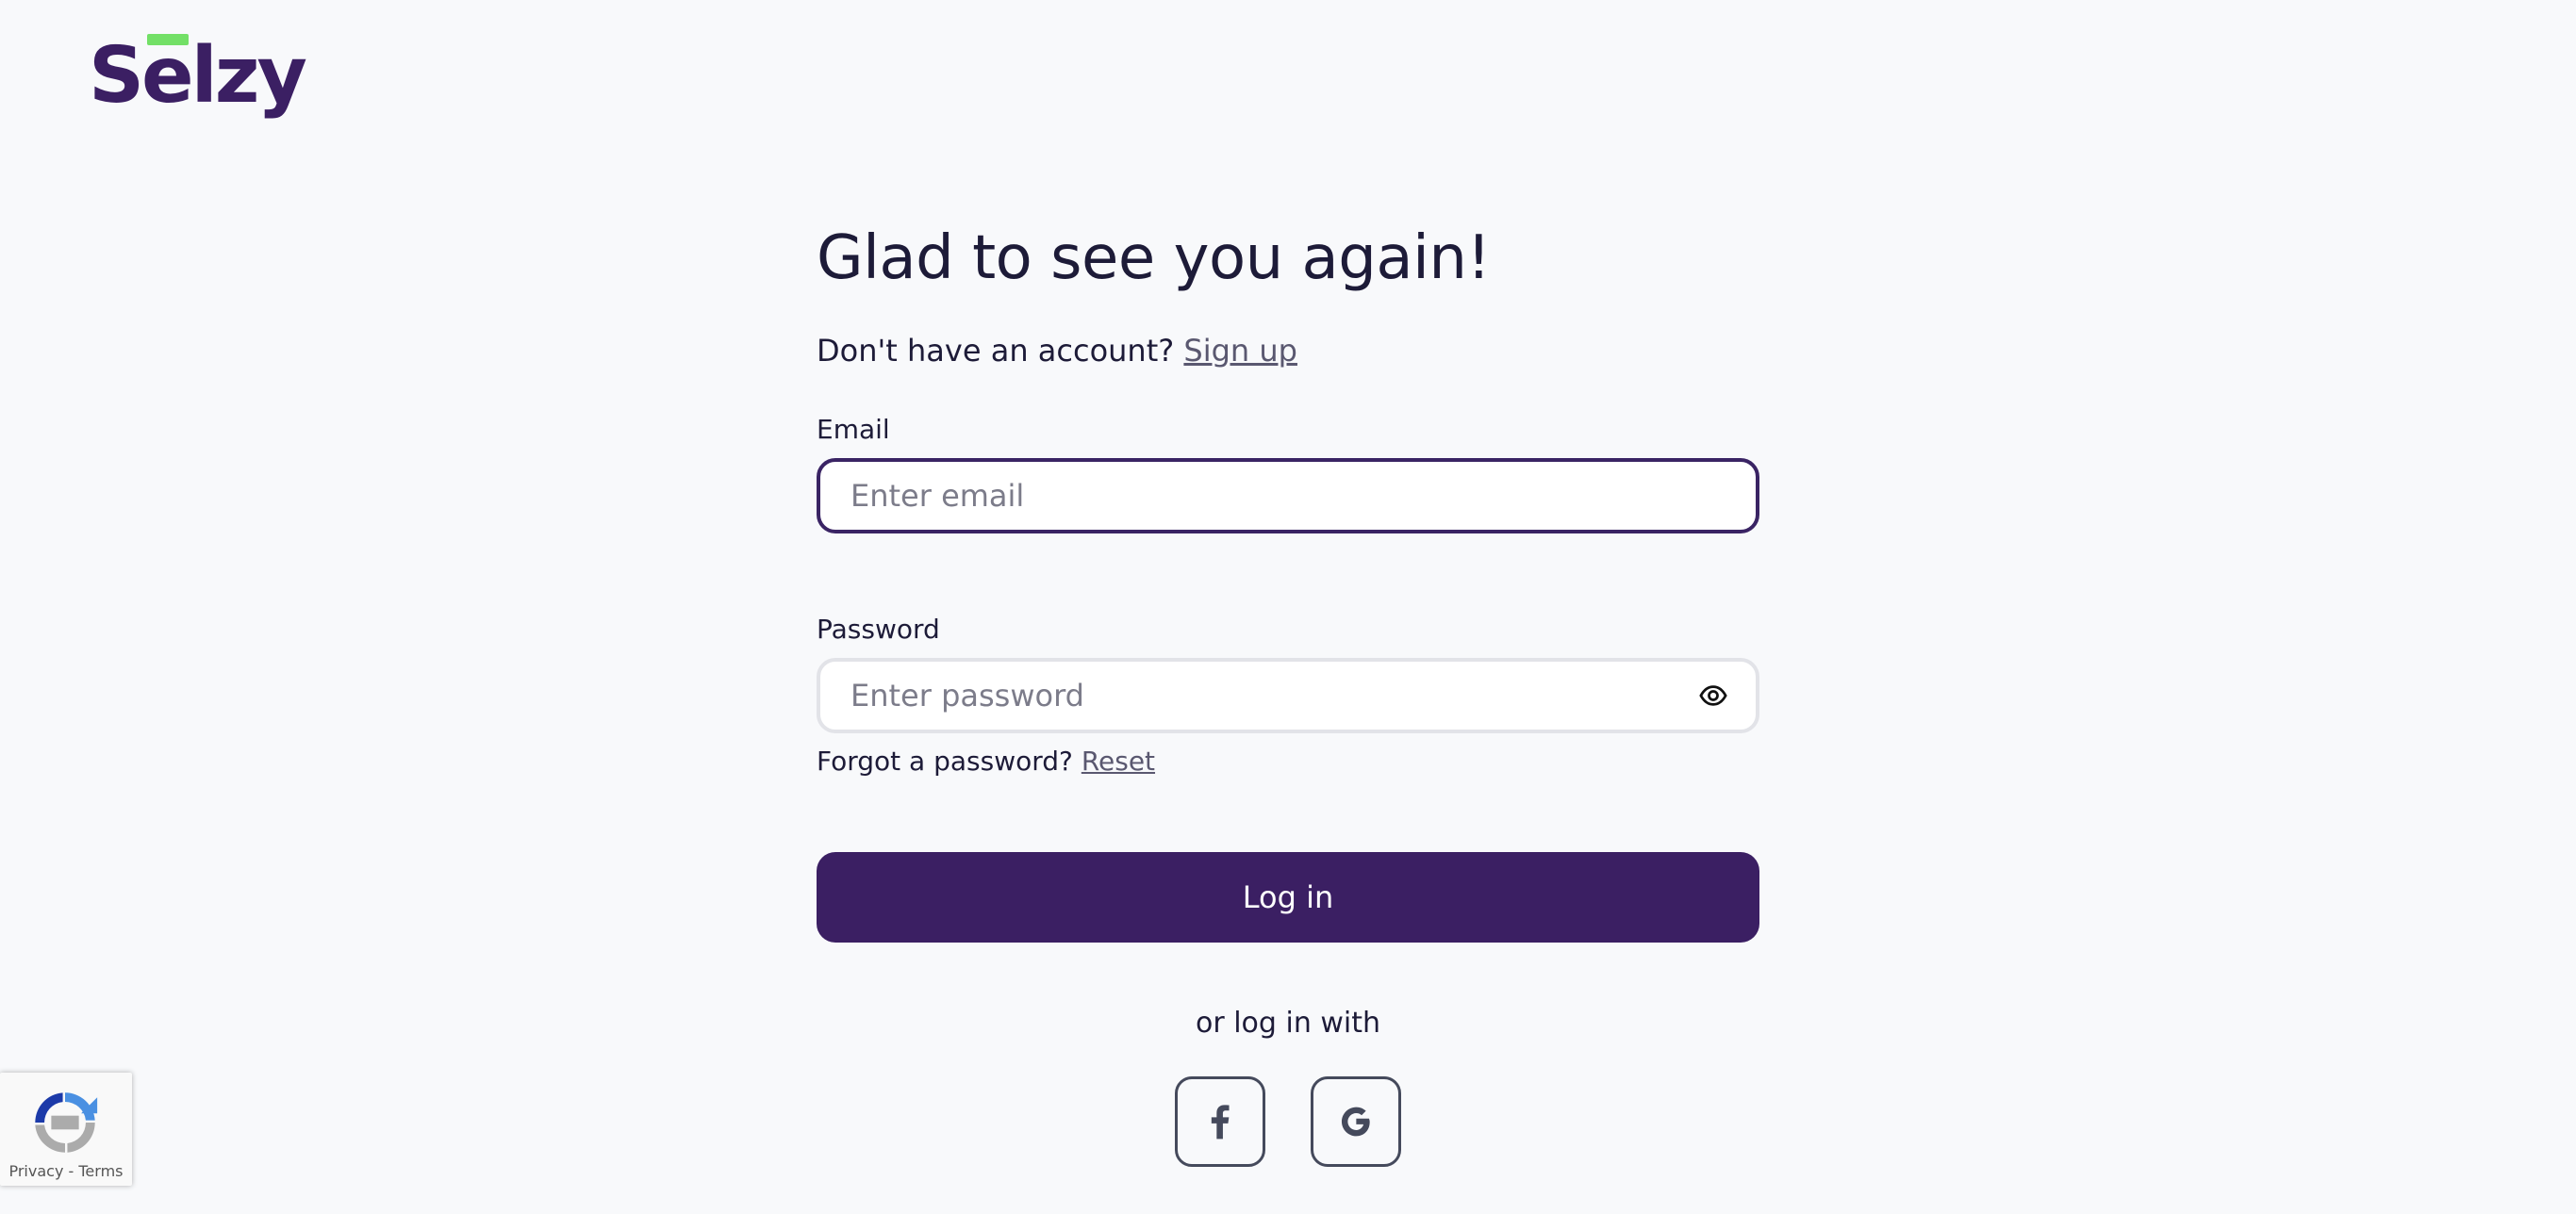 The width and height of the screenshot is (2576, 1214). Describe the element at coordinates (1288, 898) in the screenshot. I see `login-button: Log in` at that location.